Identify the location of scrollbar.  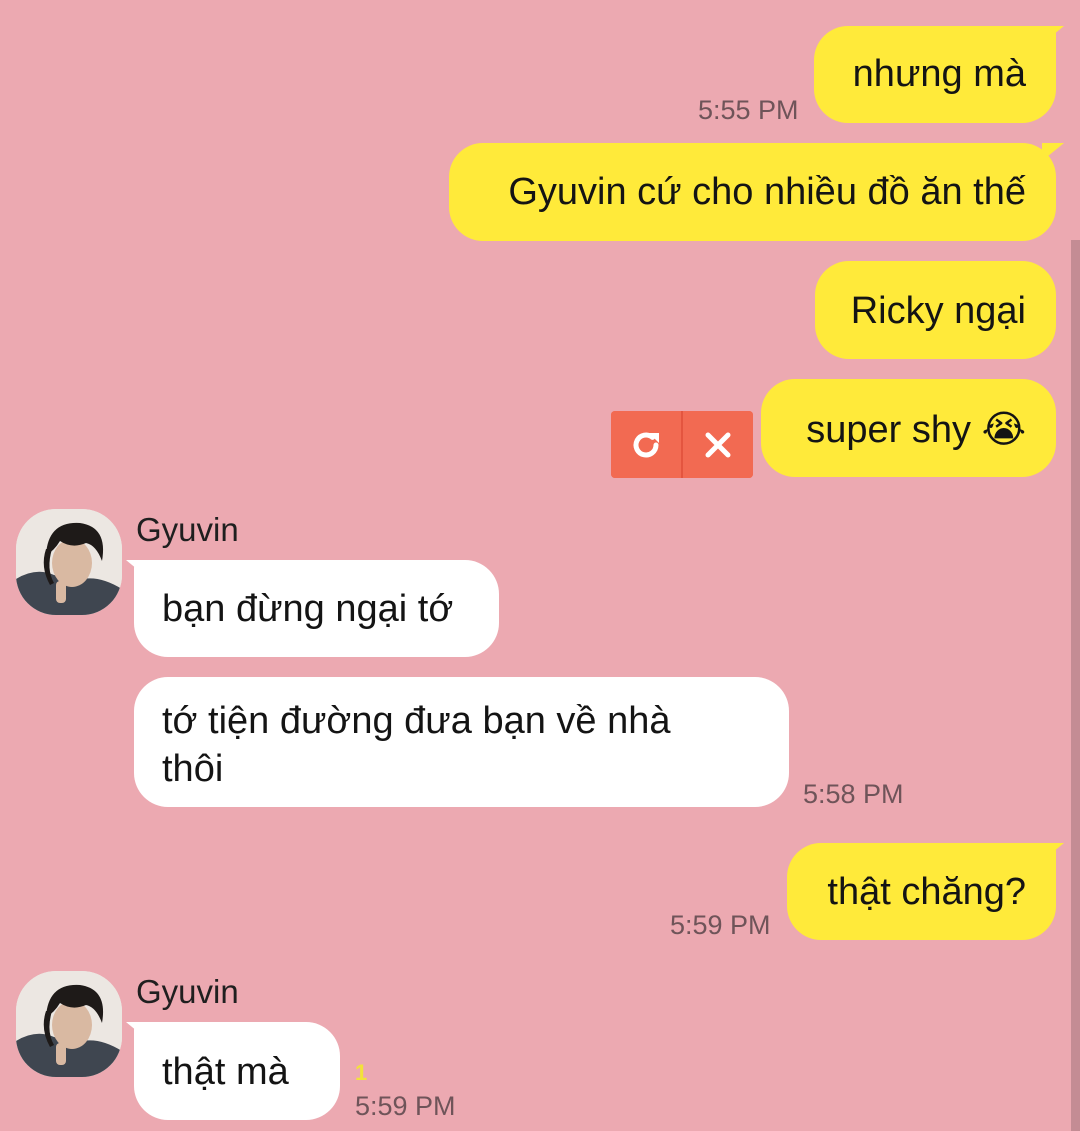
(1075, 685).